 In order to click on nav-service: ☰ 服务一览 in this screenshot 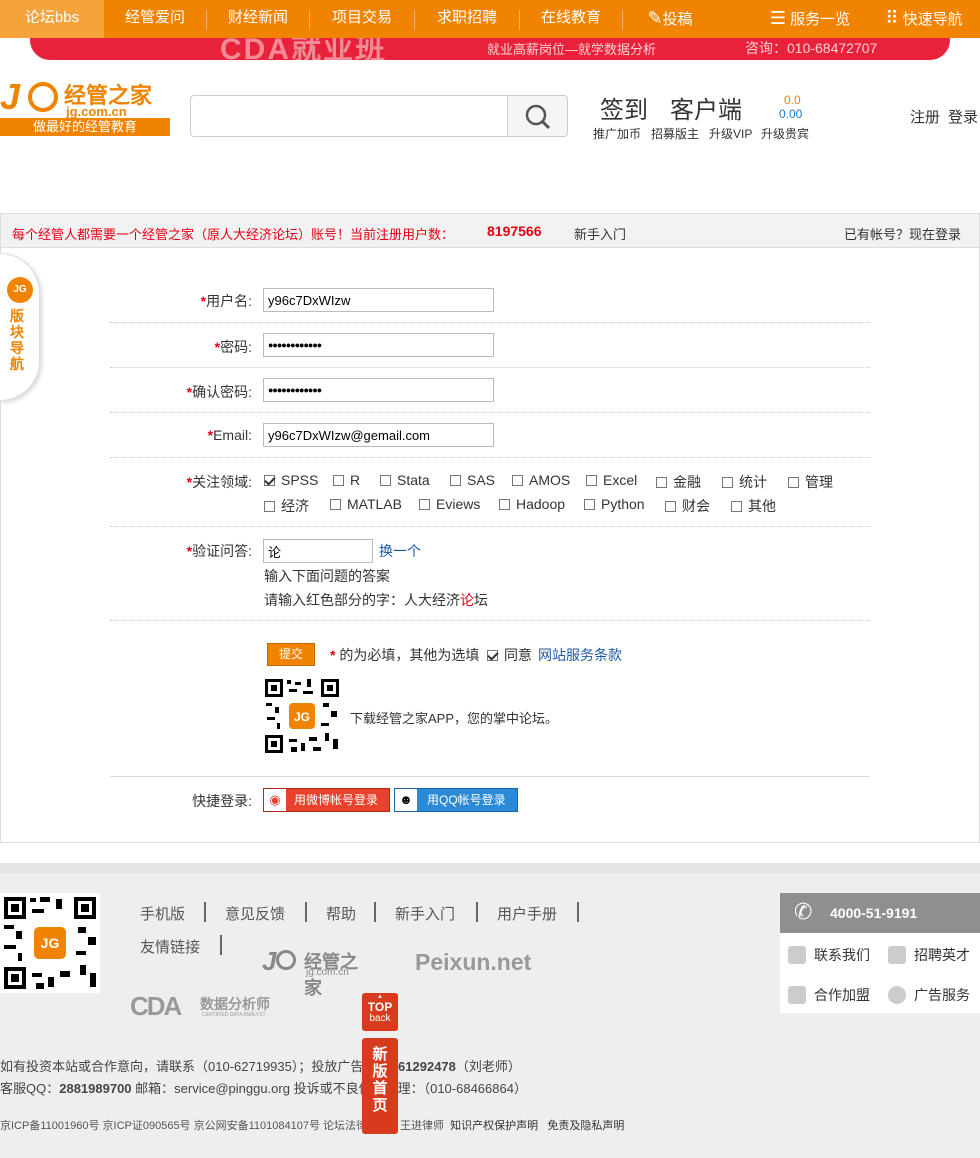, I will do `click(810, 19)`.